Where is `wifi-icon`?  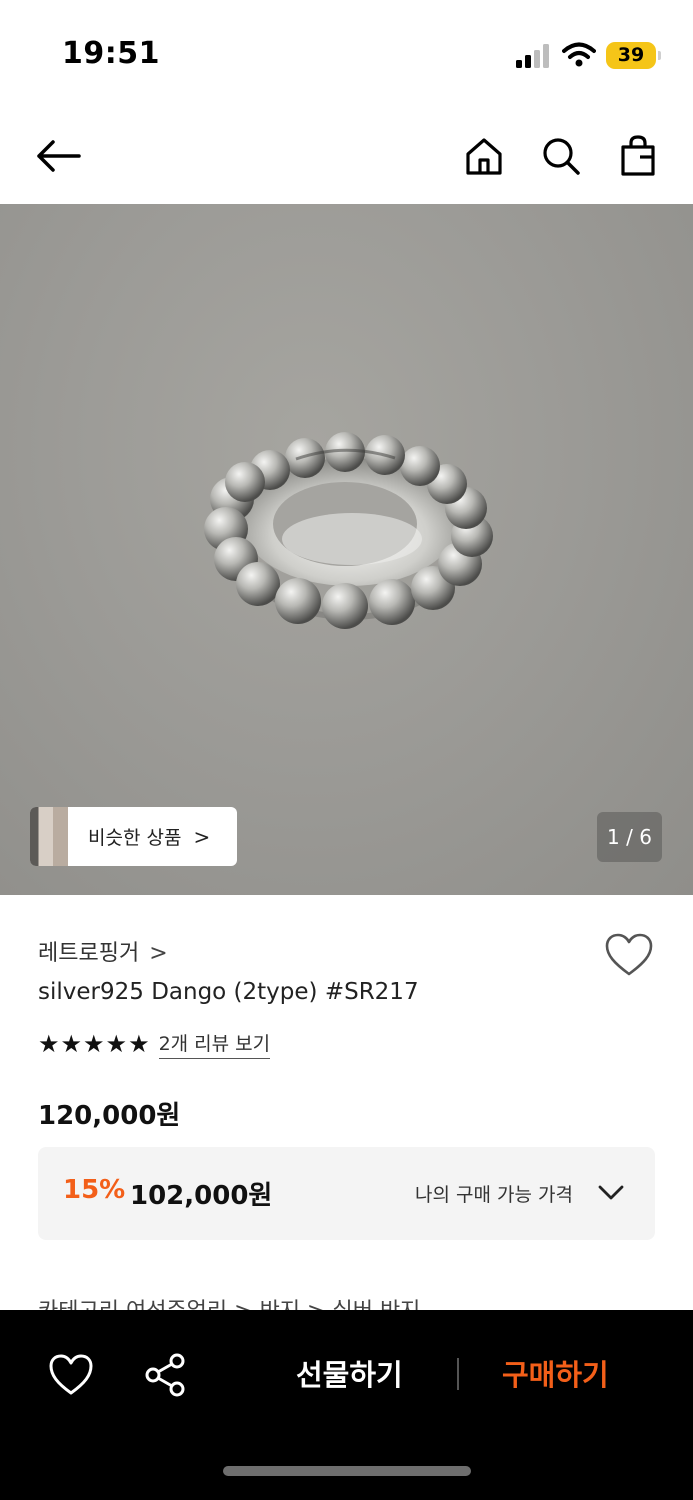
wifi-icon is located at coordinates (579, 54).